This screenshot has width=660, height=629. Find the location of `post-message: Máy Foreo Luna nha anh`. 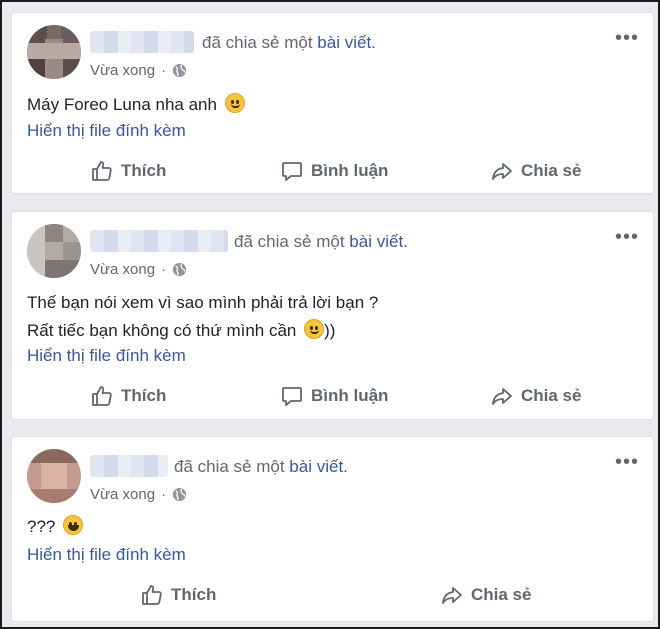

post-message: Máy Foreo Luna nha anh is located at coordinates (136, 105).